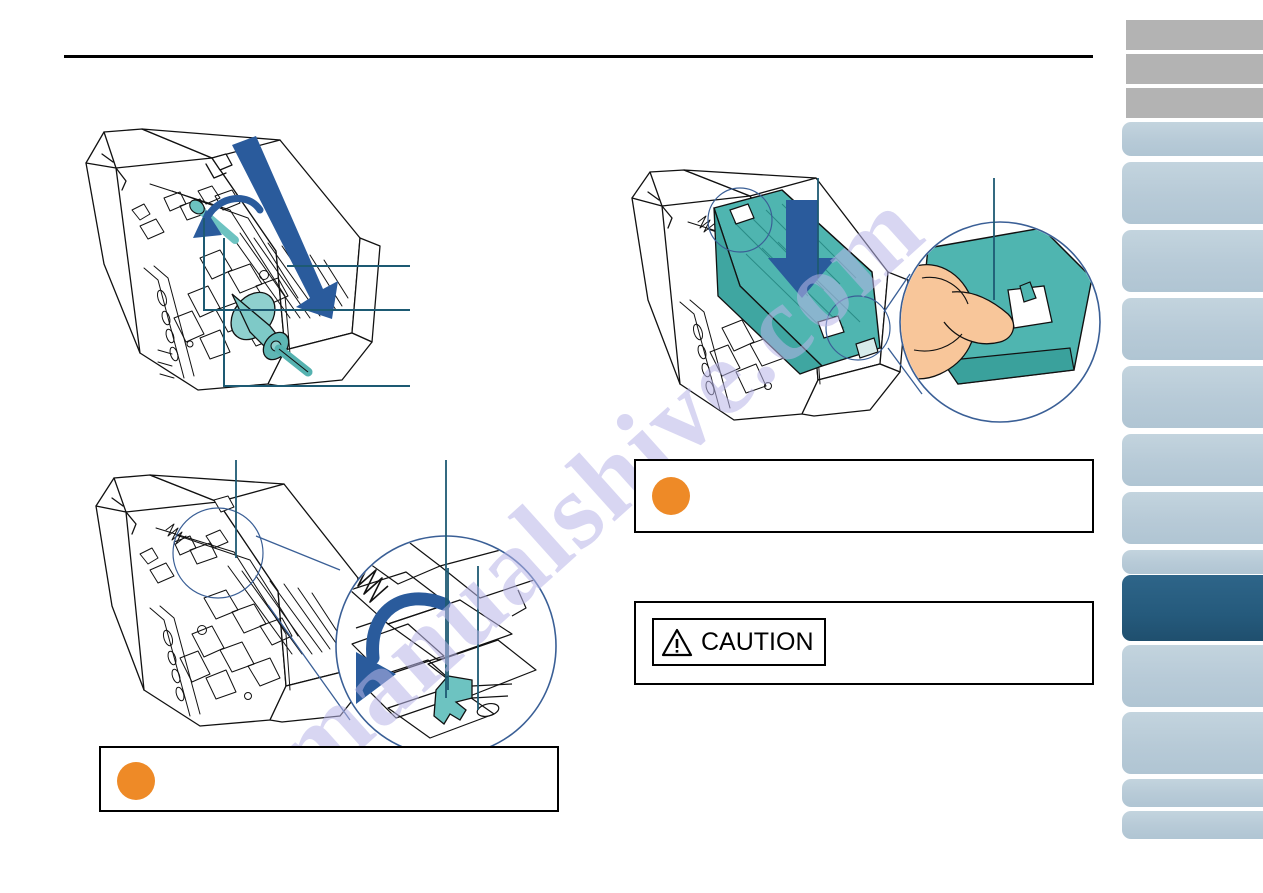  Describe the element at coordinates (864, 496) in the screenshot. I see `note-attention-right` at that location.